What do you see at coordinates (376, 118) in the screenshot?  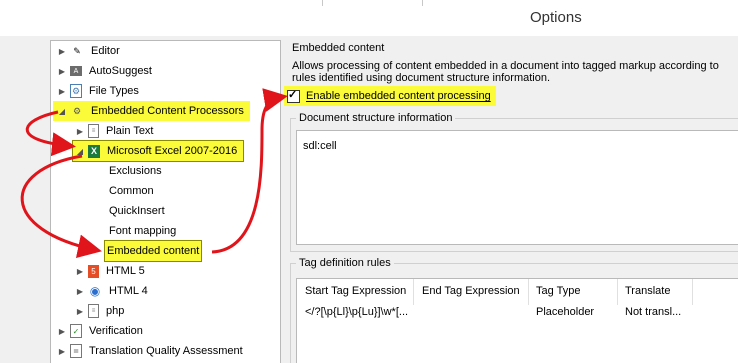 I see `document-structure-title: Document structure information` at bounding box center [376, 118].